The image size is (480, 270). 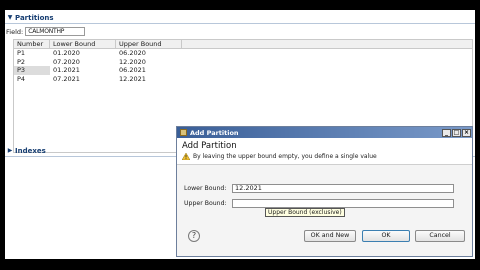 What do you see at coordinates (66, 53) in the screenshot?
I see `cell-lower-bound: 01.2020` at bounding box center [66, 53].